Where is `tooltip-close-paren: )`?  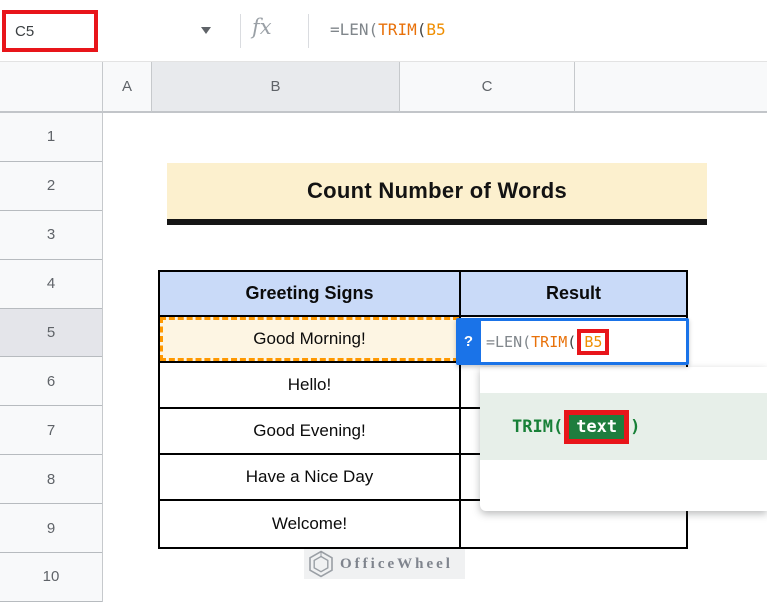 tooltip-close-paren: ) is located at coordinates (635, 426).